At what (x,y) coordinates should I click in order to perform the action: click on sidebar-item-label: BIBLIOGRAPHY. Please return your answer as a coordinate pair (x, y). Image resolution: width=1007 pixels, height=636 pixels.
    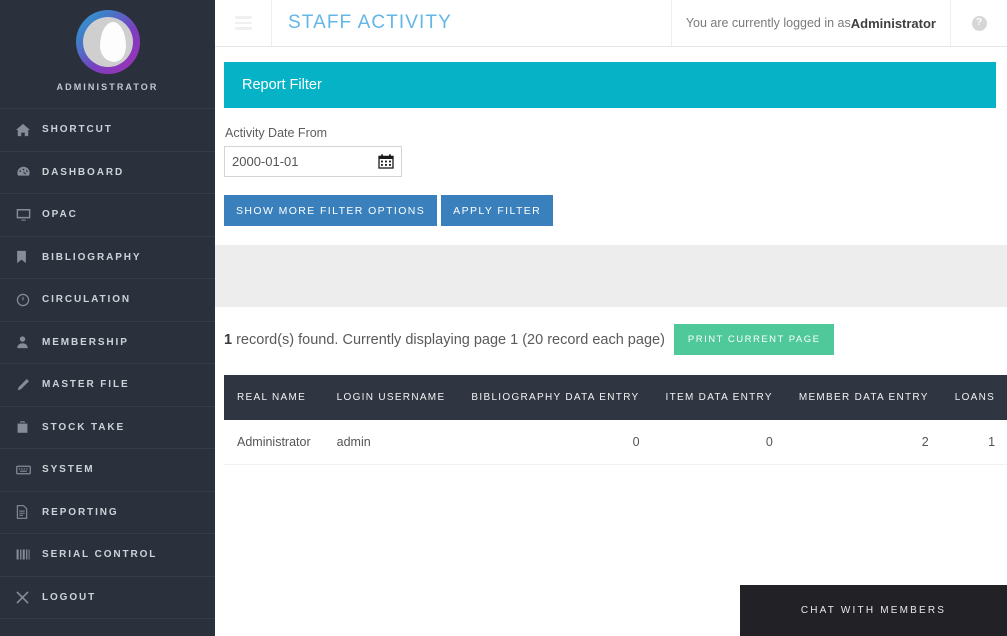
    Looking at the image, I should click on (92, 257).